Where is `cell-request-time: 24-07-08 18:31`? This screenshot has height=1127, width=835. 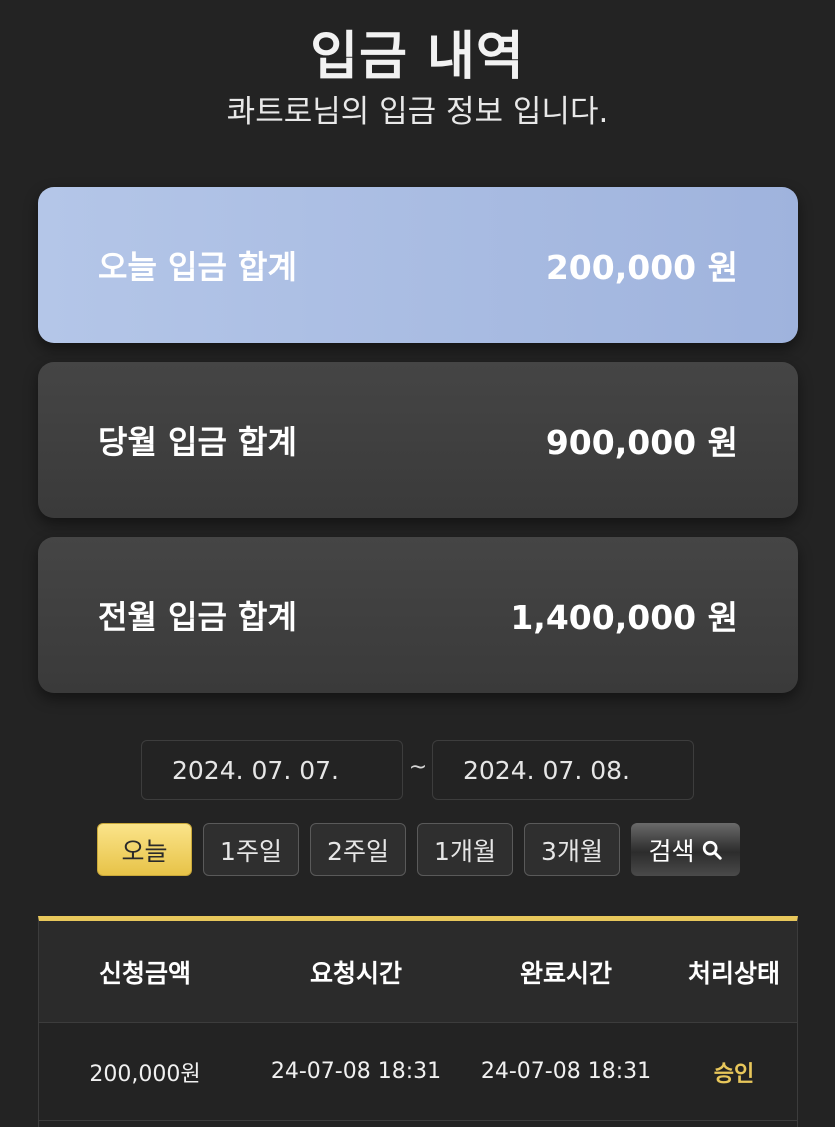 cell-request-time: 24-07-08 18:31 is located at coordinates (356, 1071).